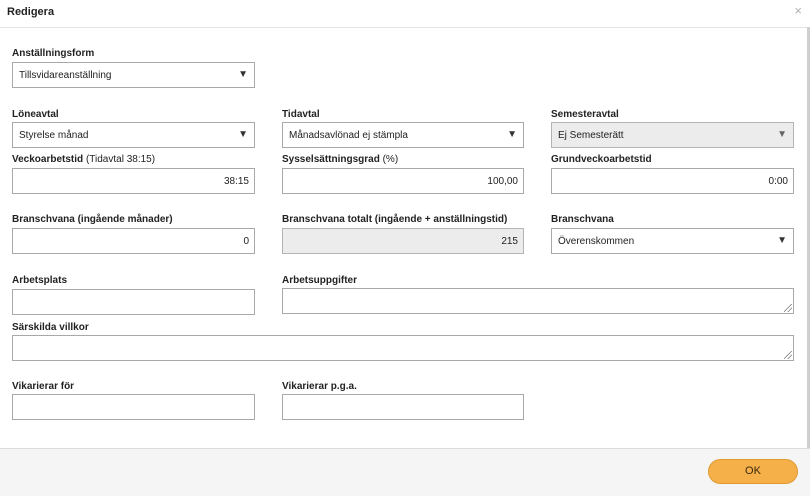 Image resolution: width=810 pixels, height=496 pixels. Describe the element at coordinates (502, 181) in the screenshot. I see `sysselsattningsgrad-value: 100,00` at that location.